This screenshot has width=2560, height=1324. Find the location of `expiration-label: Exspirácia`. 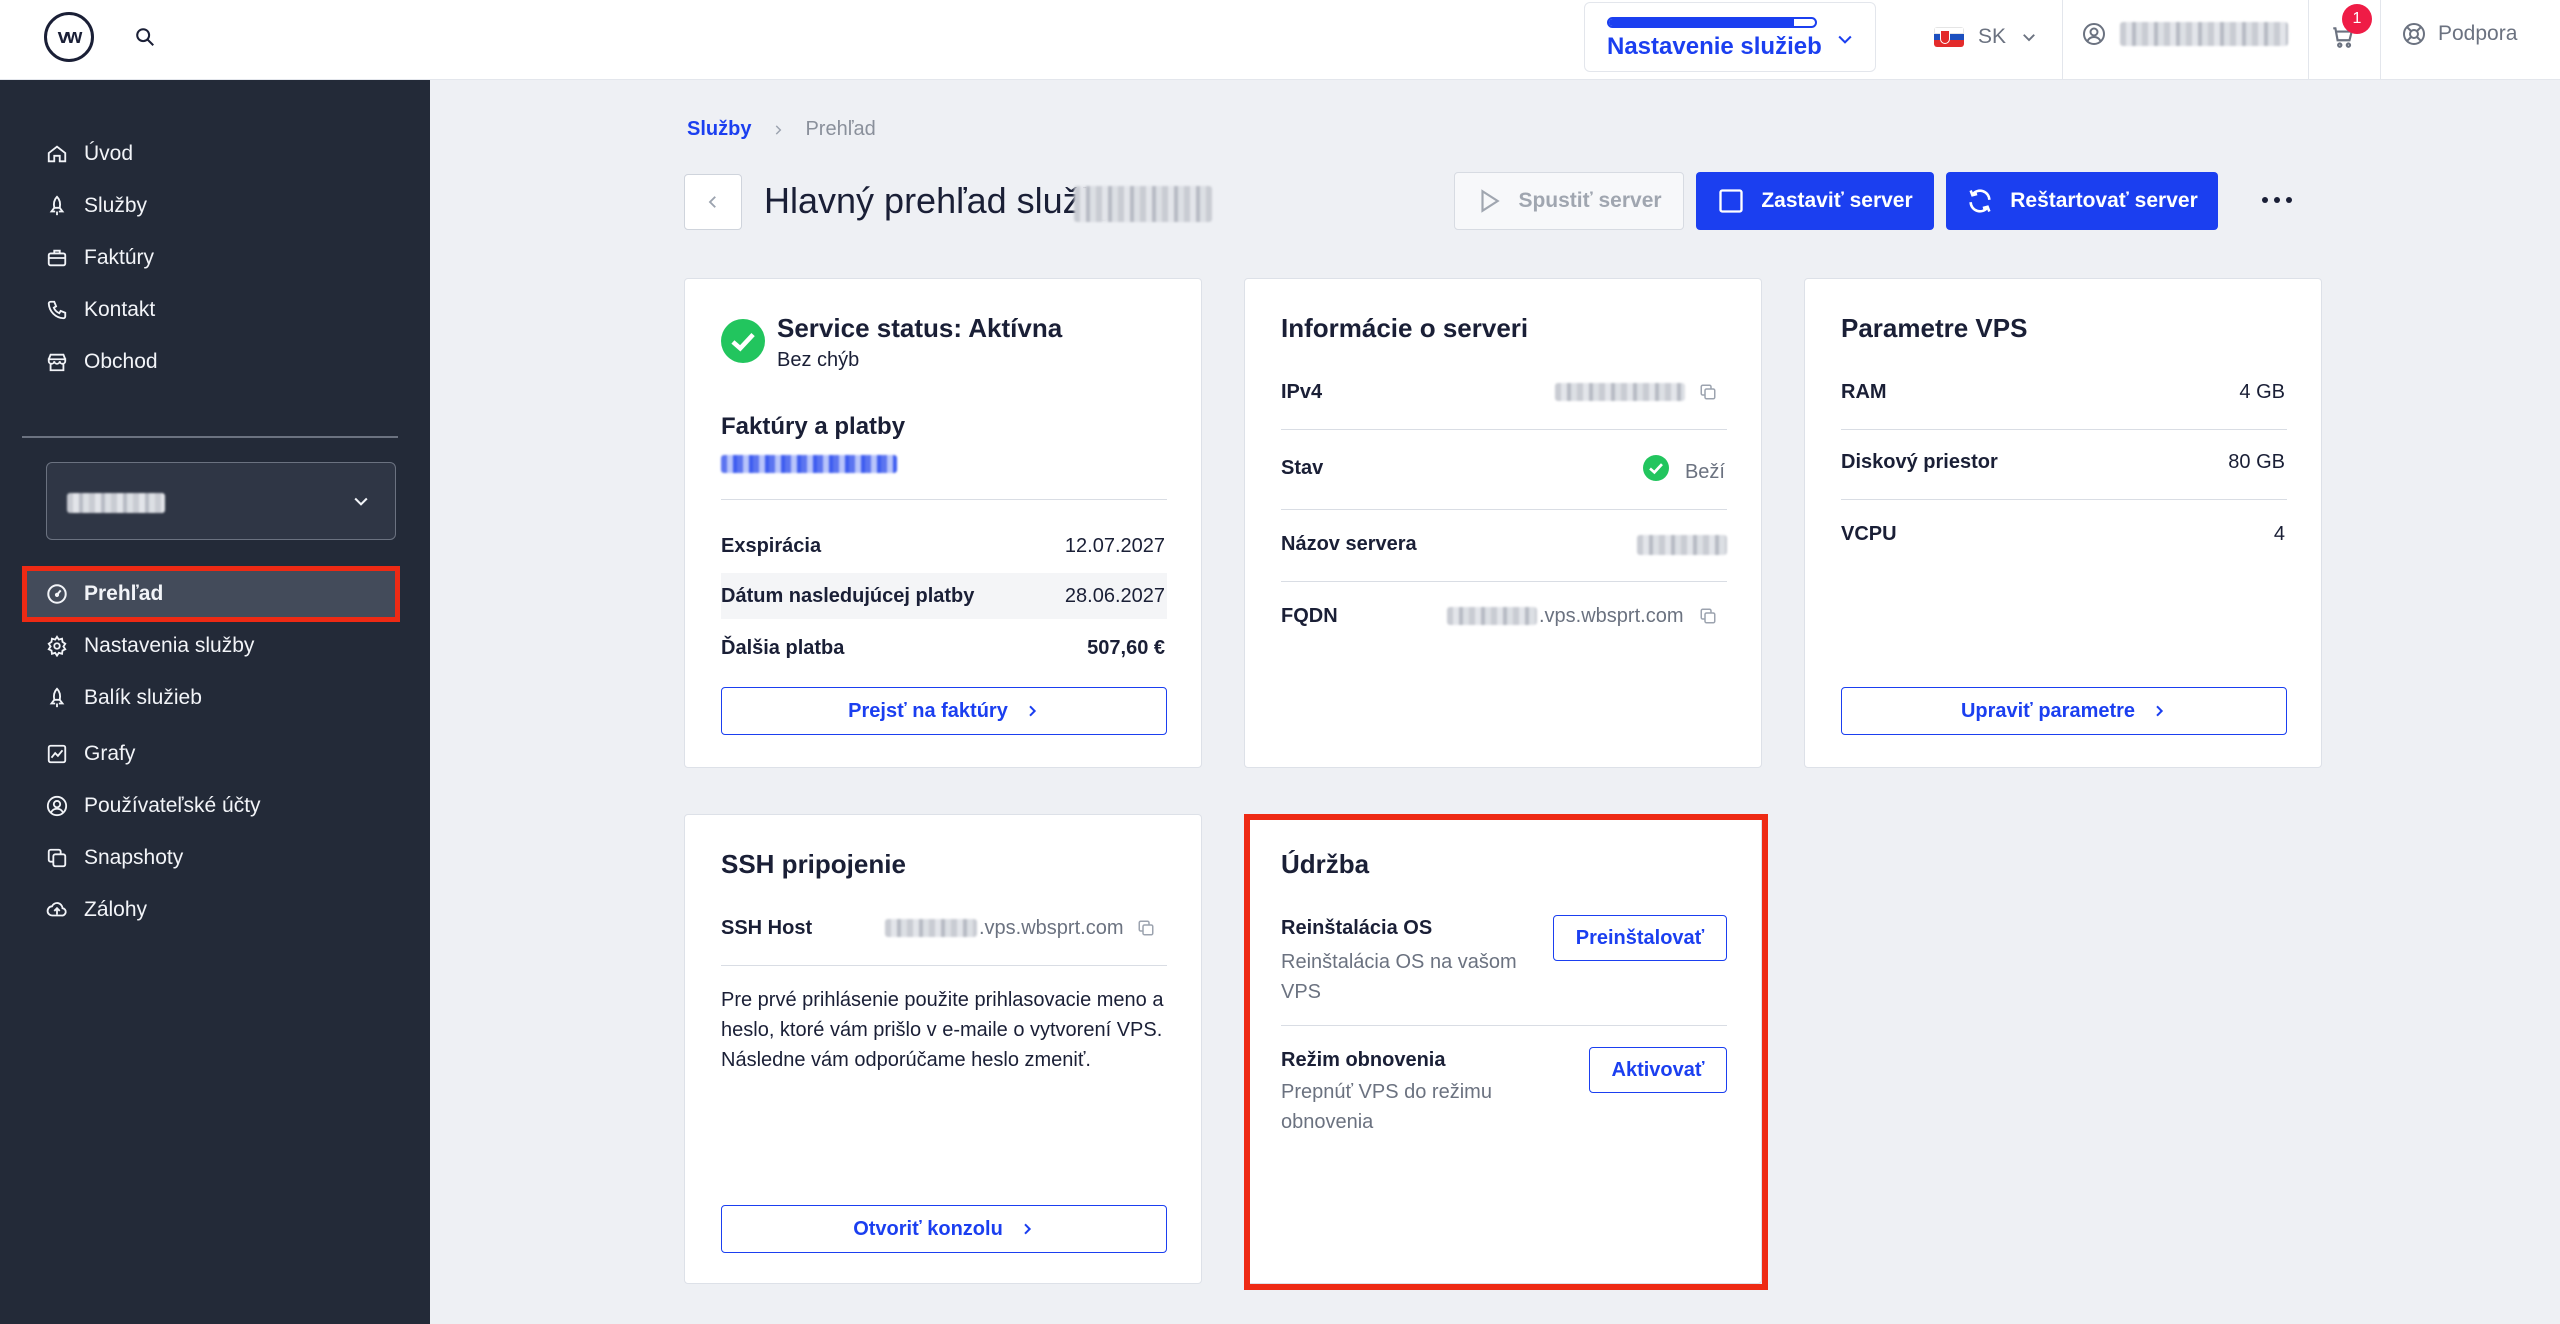

expiration-label: Exspirácia is located at coordinates (771, 546).